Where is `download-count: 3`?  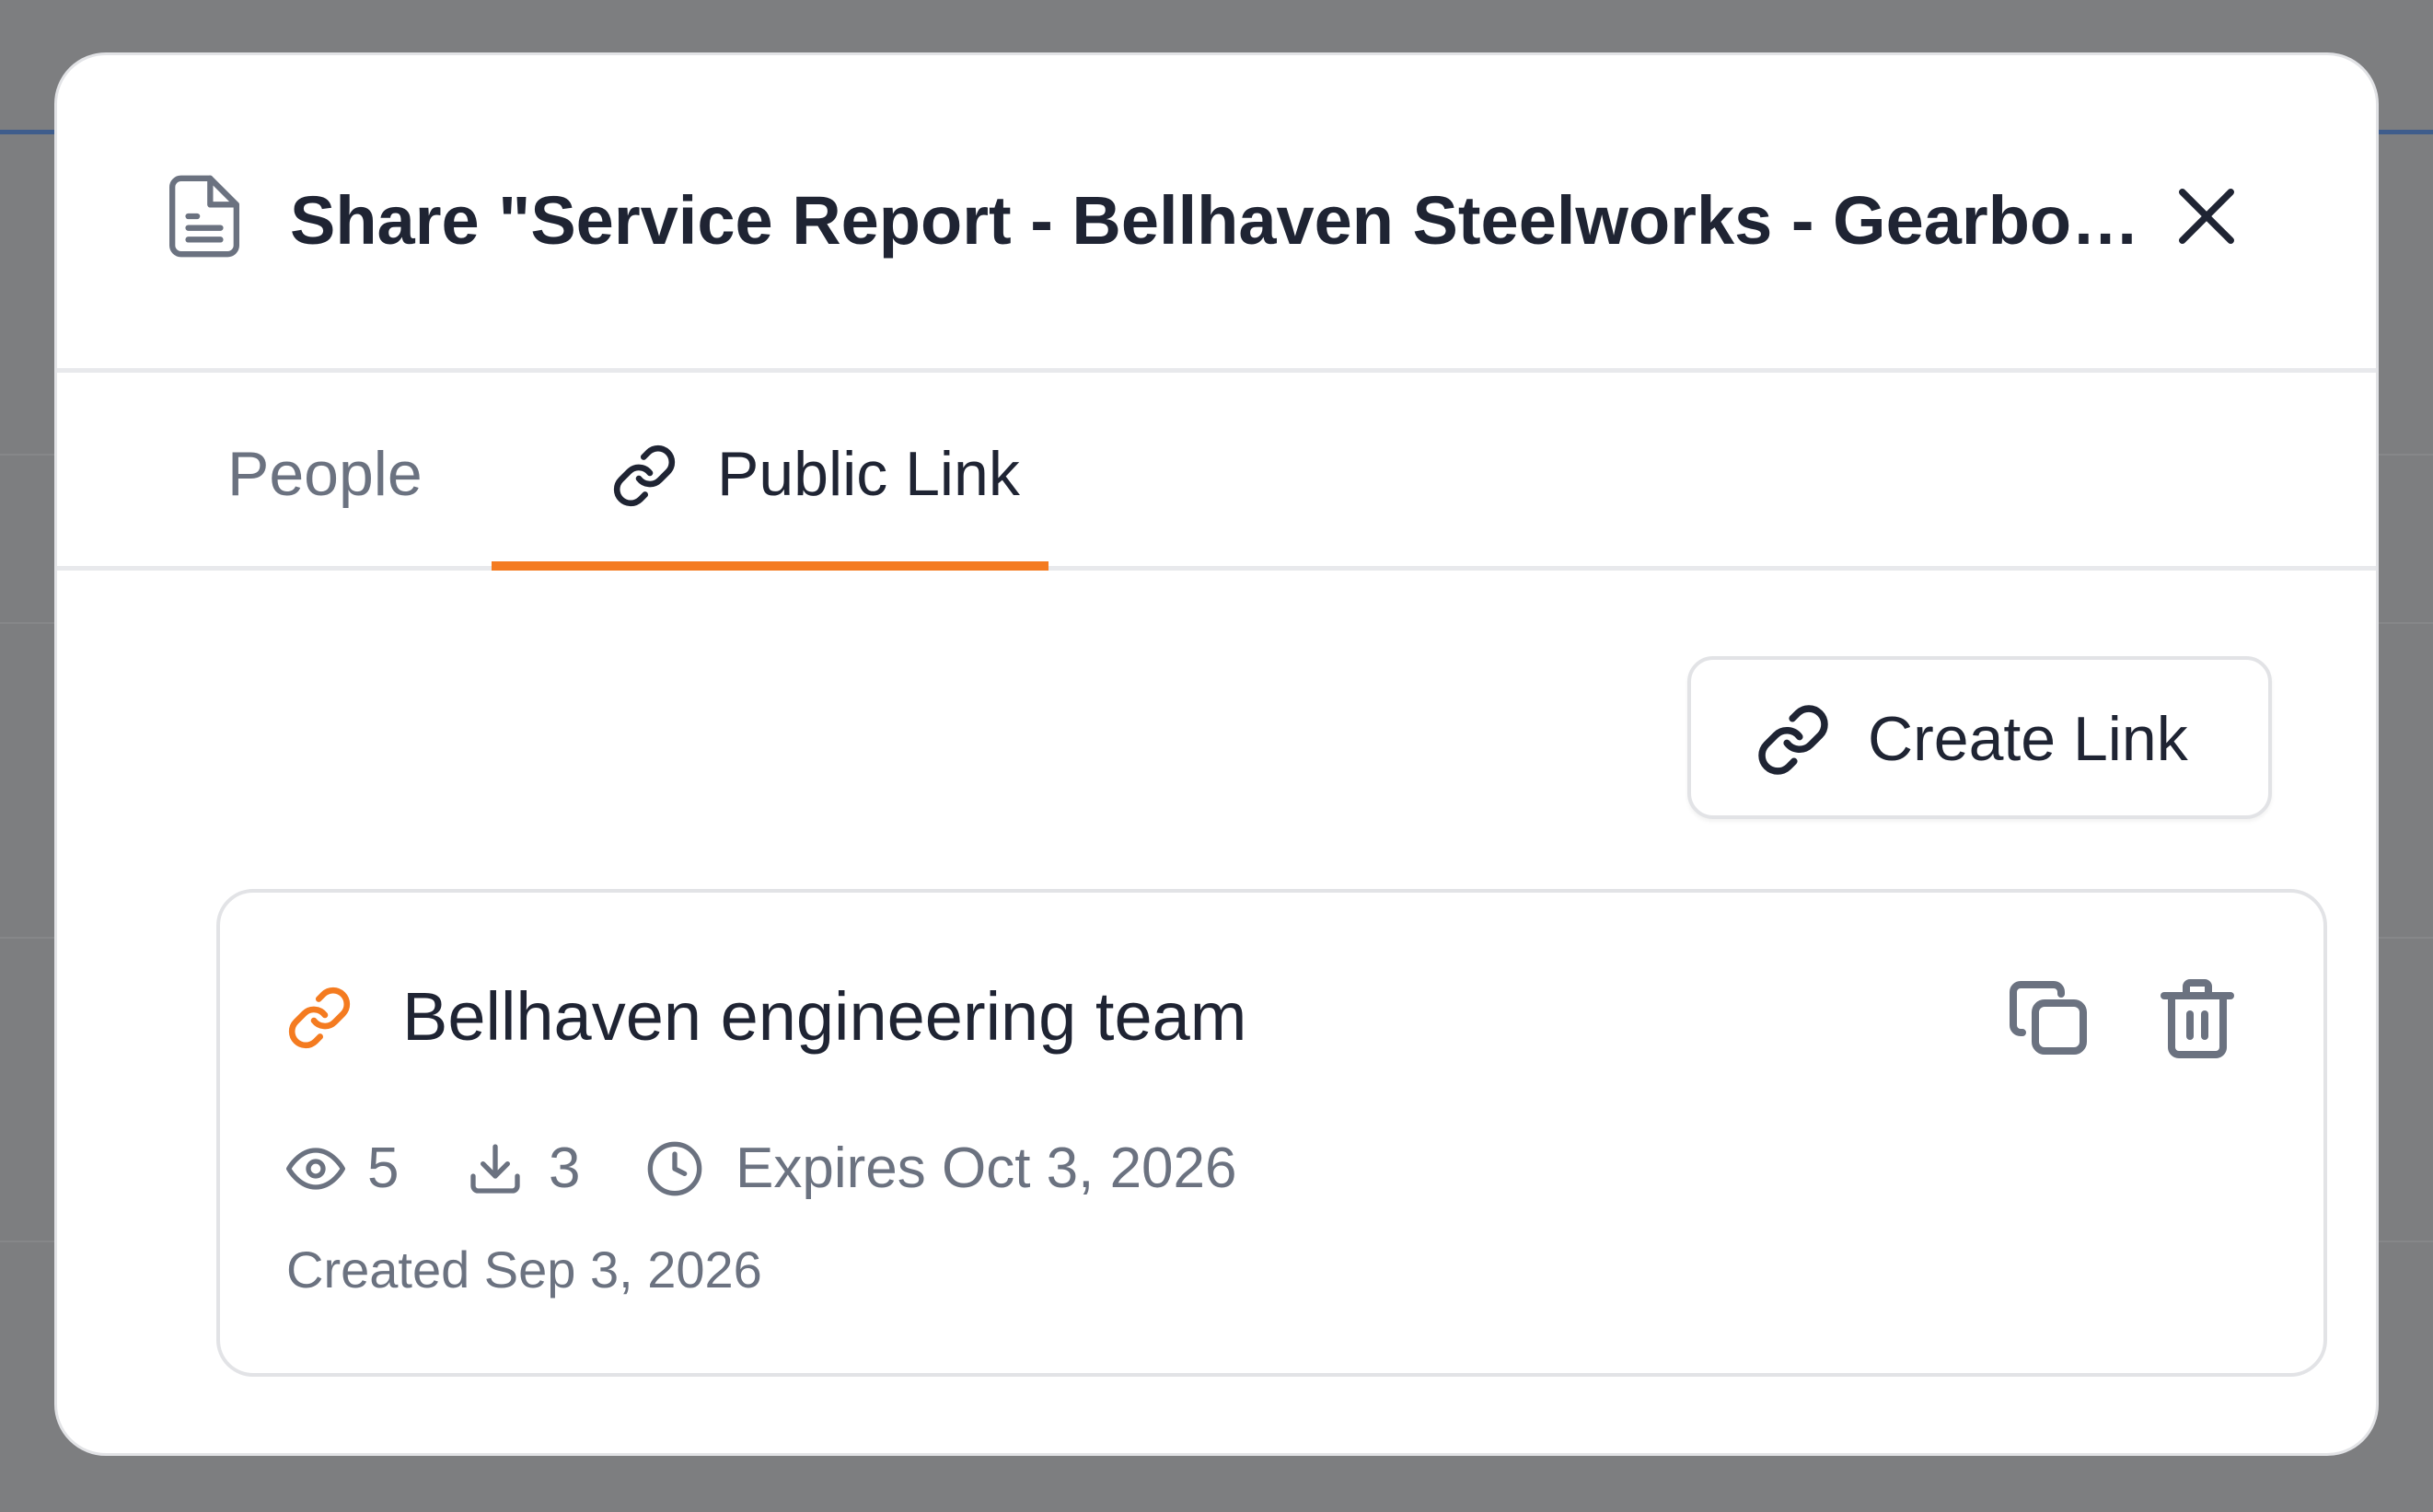 download-count: 3 is located at coordinates (565, 1168).